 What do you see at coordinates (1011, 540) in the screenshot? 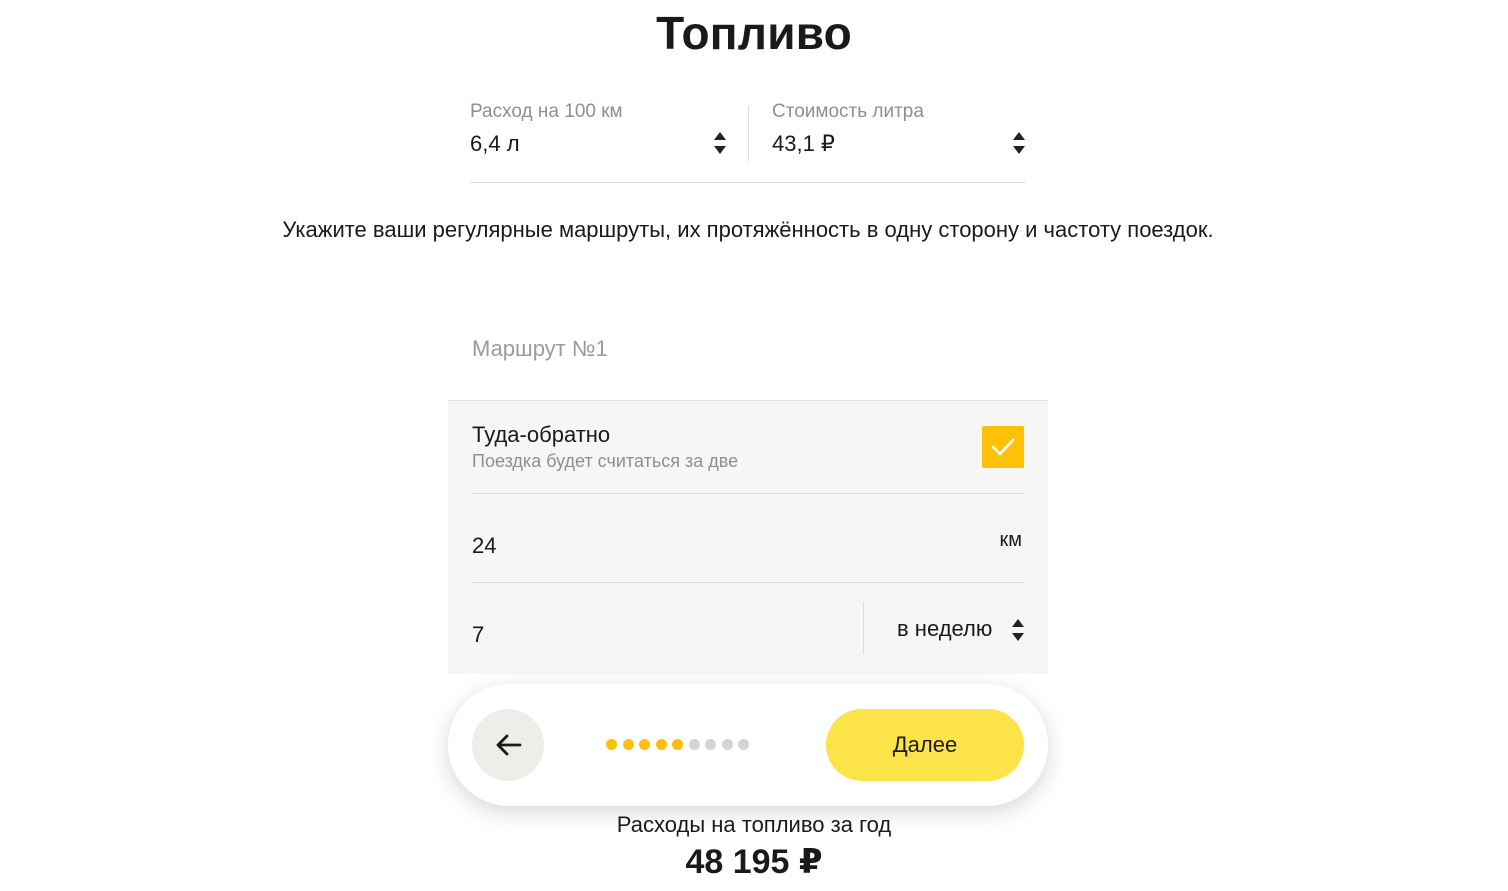
I see `distance-unit: км` at bounding box center [1011, 540].